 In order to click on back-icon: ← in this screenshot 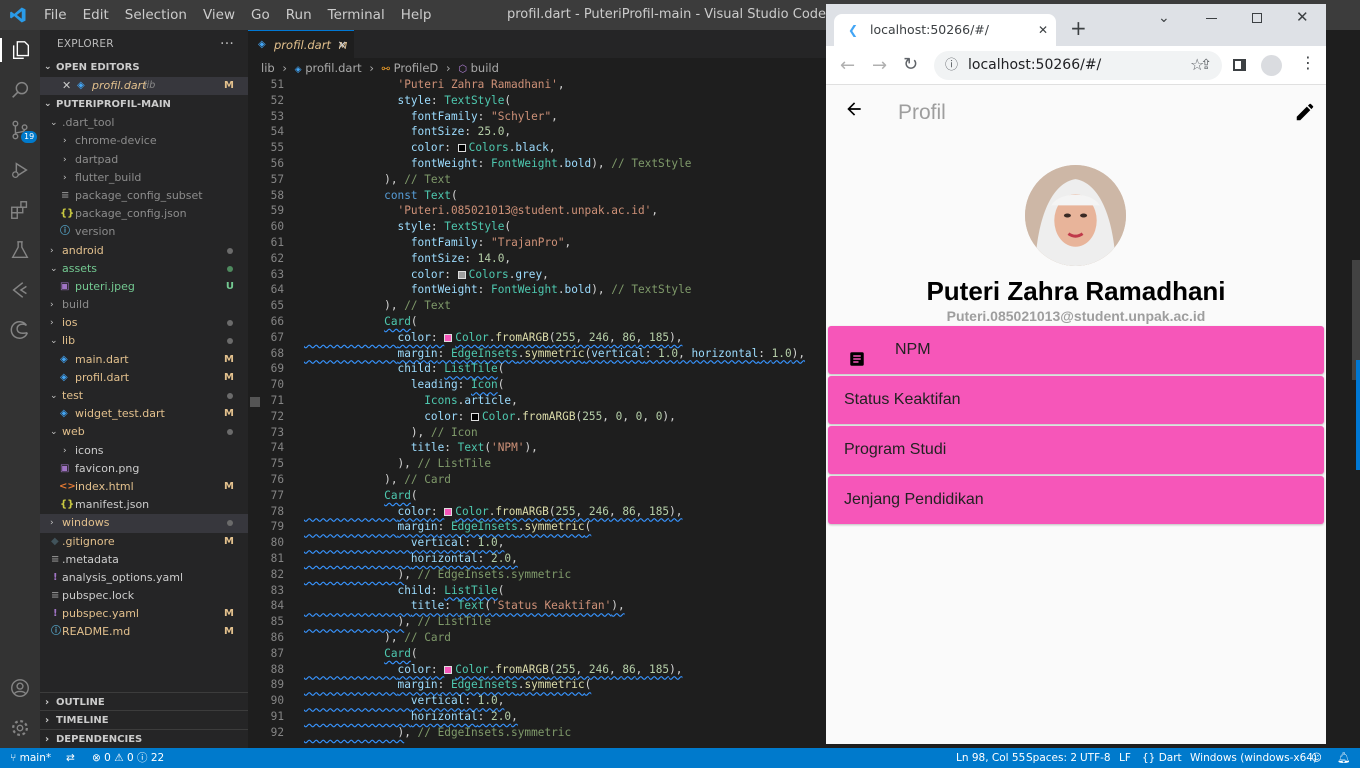, I will do `click(847, 65)`.